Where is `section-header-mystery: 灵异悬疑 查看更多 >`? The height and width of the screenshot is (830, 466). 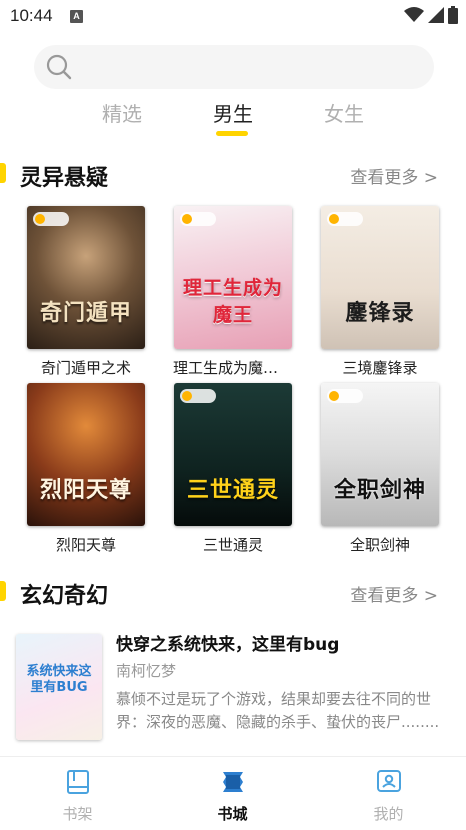 section-header-mystery: 灵异悬疑 查看更多 > is located at coordinates (233, 175).